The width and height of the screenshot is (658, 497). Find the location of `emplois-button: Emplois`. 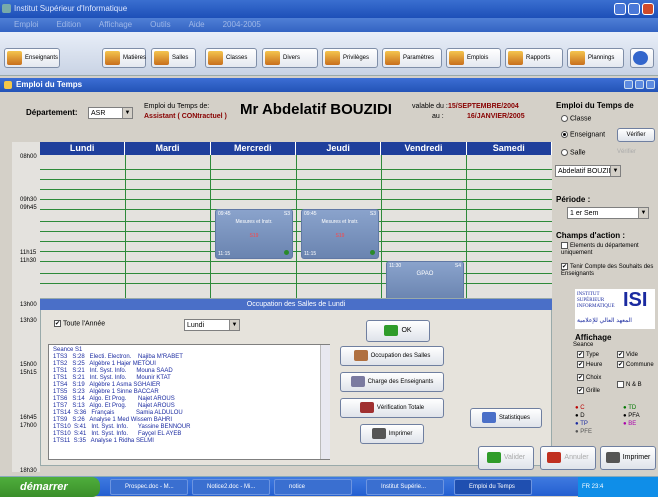

emplois-button: Emplois is located at coordinates (473, 58).